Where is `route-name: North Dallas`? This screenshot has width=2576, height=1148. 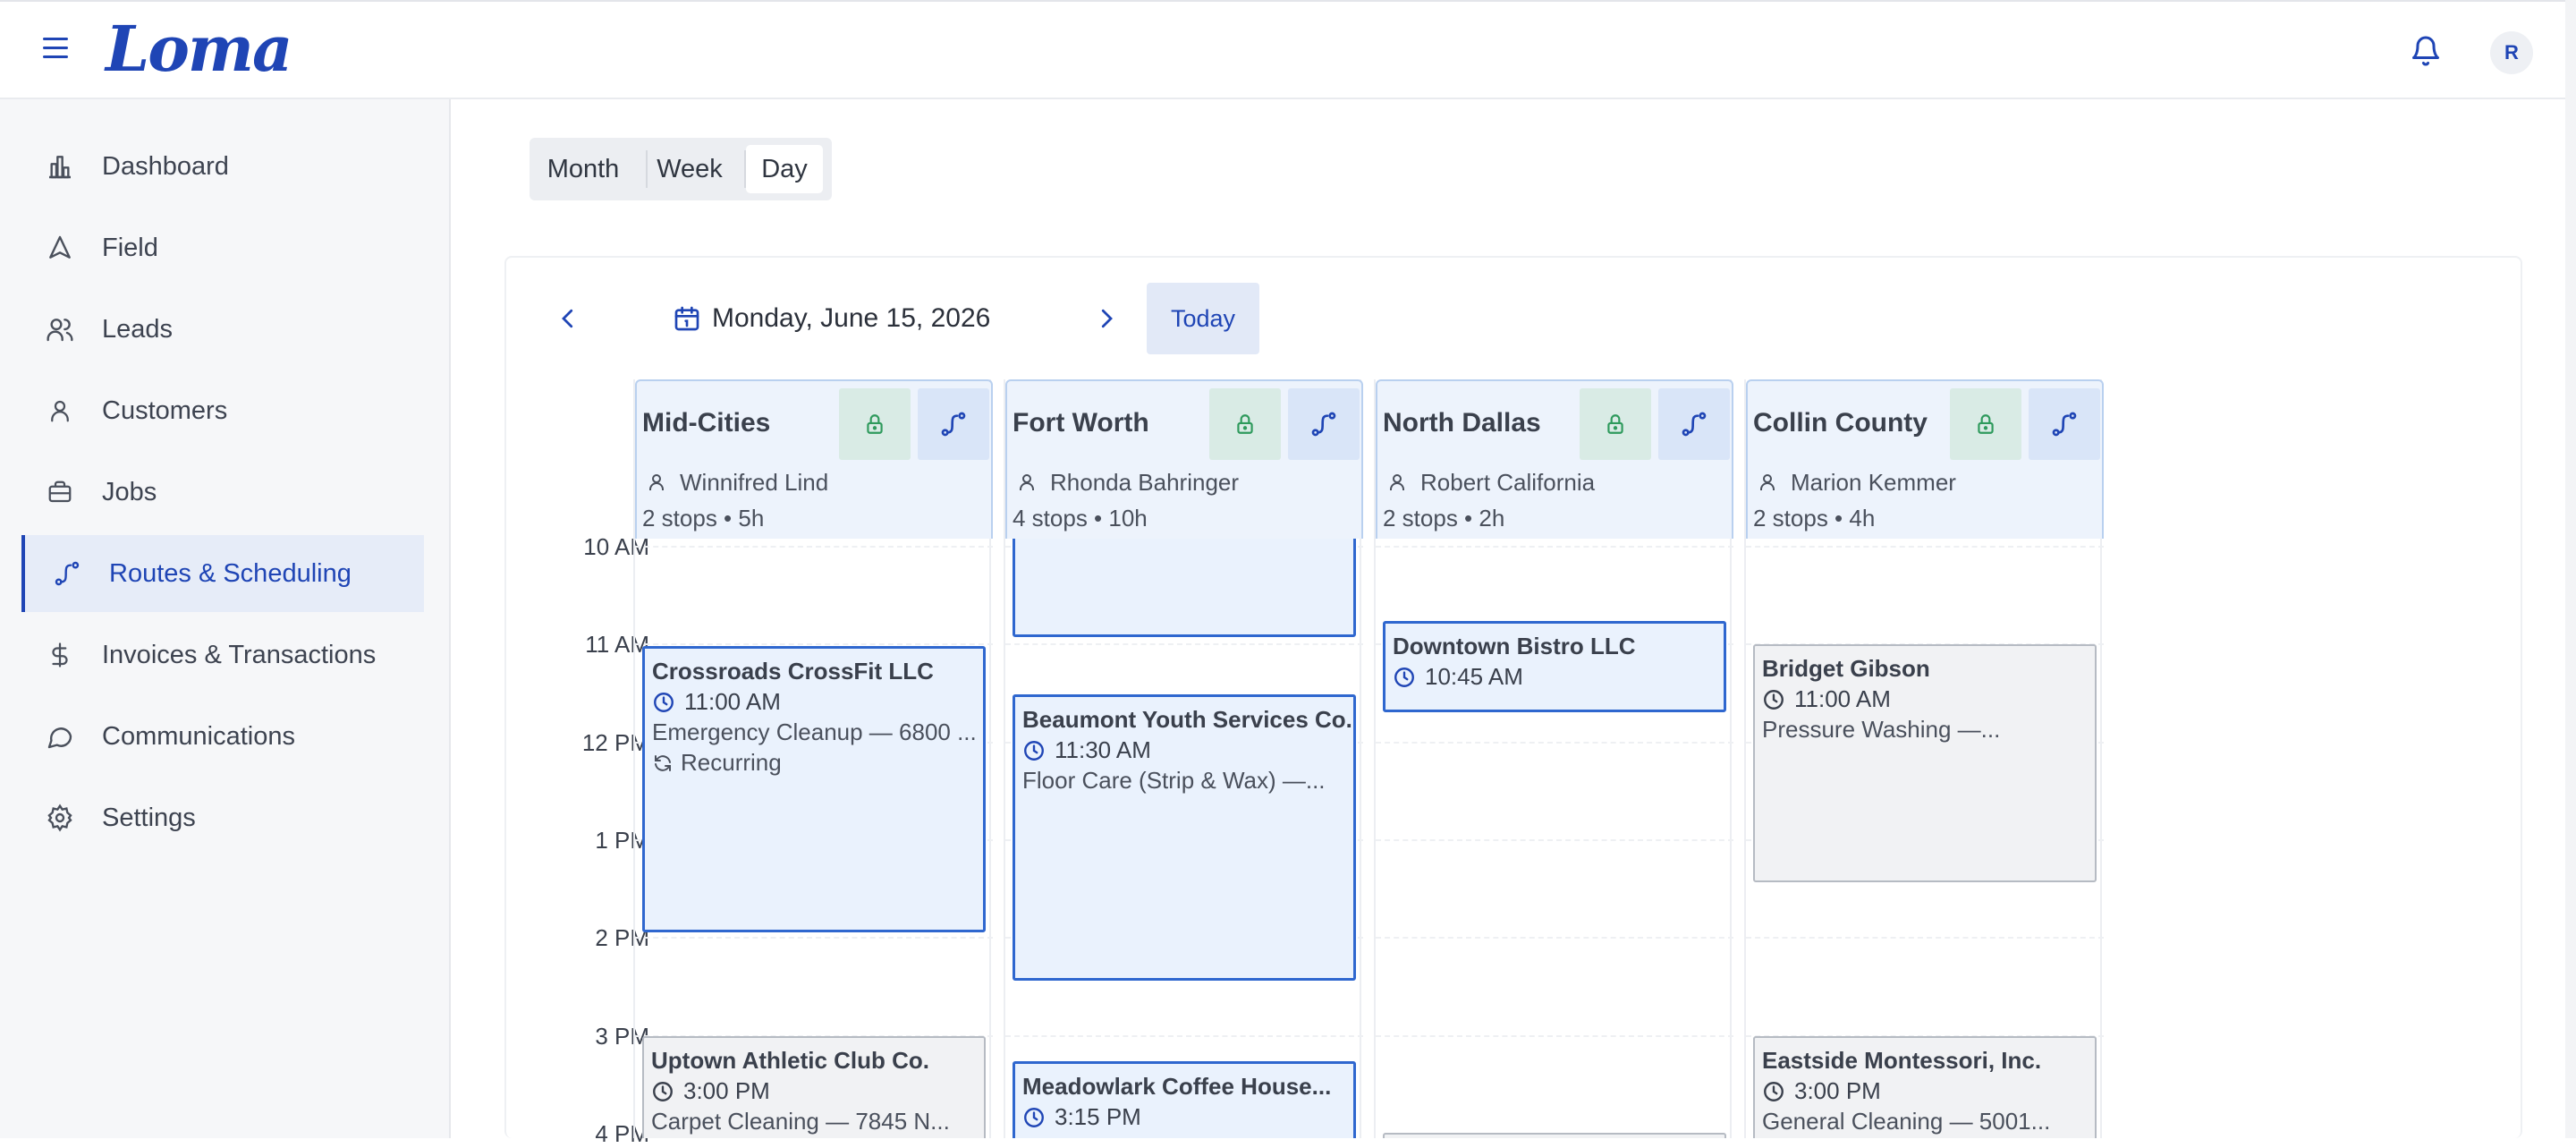
route-name: North Dallas is located at coordinates (1462, 423).